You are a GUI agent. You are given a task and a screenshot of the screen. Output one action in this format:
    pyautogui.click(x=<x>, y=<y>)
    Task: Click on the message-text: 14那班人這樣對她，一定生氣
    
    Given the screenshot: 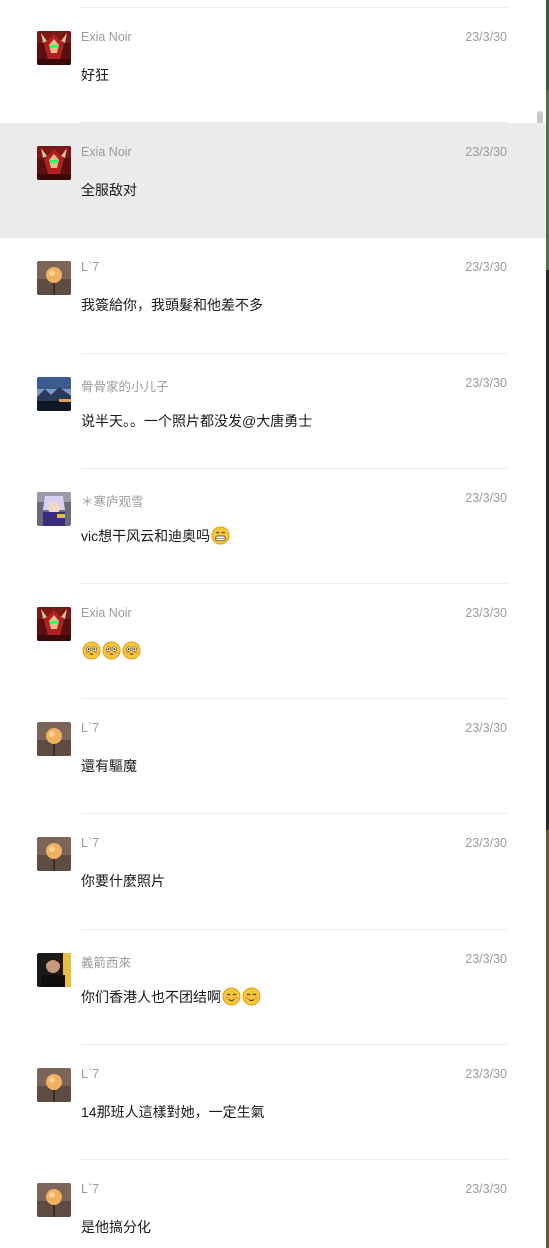 What is the action you would take?
    pyautogui.click(x=173, y=1112)
    